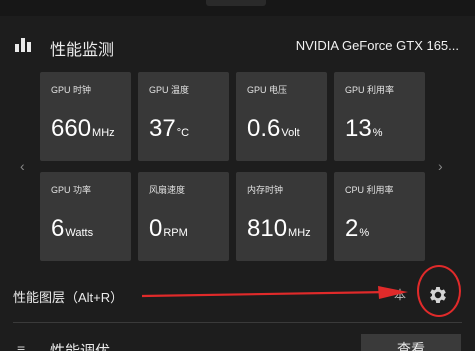 This screenshot has height=351, width=475. Describe the element at coordinates (439, 291) in the screenshot. I see `annotation-circle` at that location.